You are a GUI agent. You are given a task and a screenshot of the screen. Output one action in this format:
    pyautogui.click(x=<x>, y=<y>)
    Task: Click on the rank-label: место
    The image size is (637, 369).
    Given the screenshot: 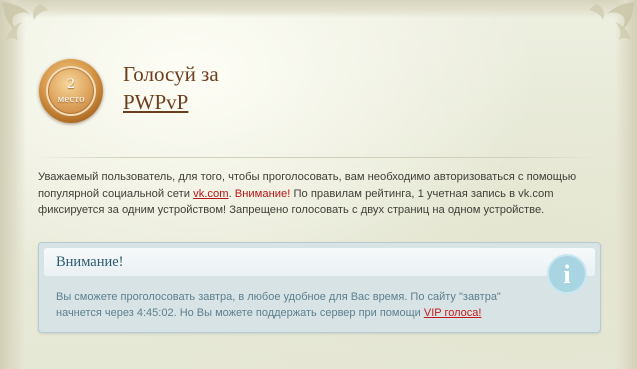 What is the action you would take?
    pyautogui.click(x=71, y=99)
    